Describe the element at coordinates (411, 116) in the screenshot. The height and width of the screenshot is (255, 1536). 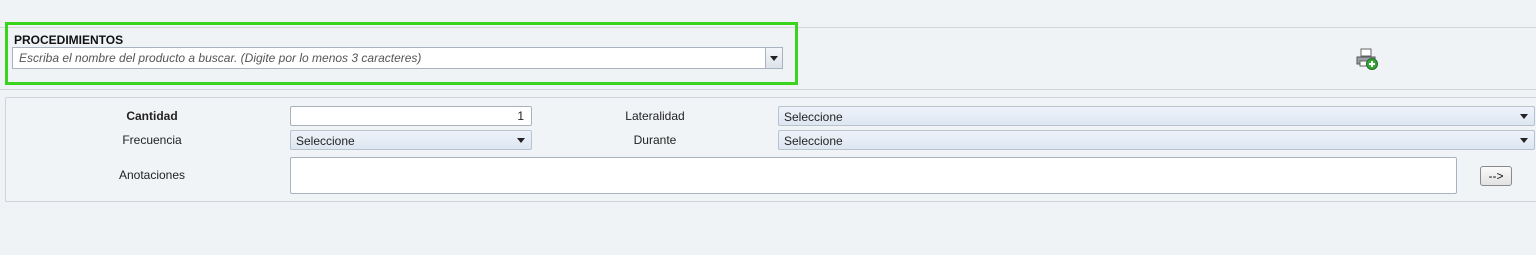
I see `cantidad-input` at that location.